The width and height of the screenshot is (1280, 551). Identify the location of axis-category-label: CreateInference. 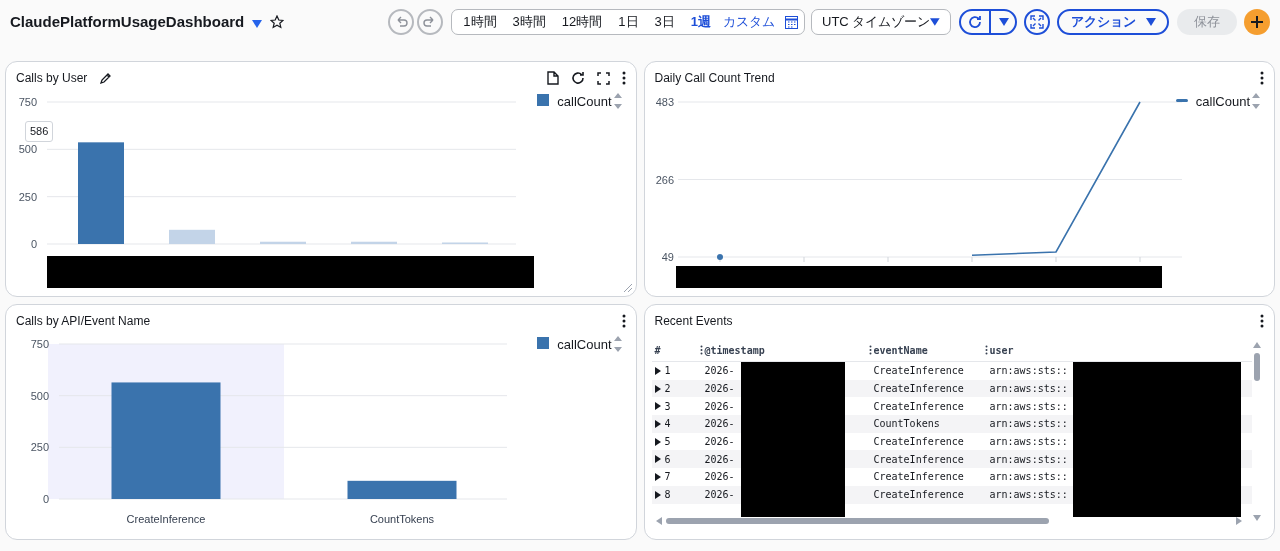
(166, 519).